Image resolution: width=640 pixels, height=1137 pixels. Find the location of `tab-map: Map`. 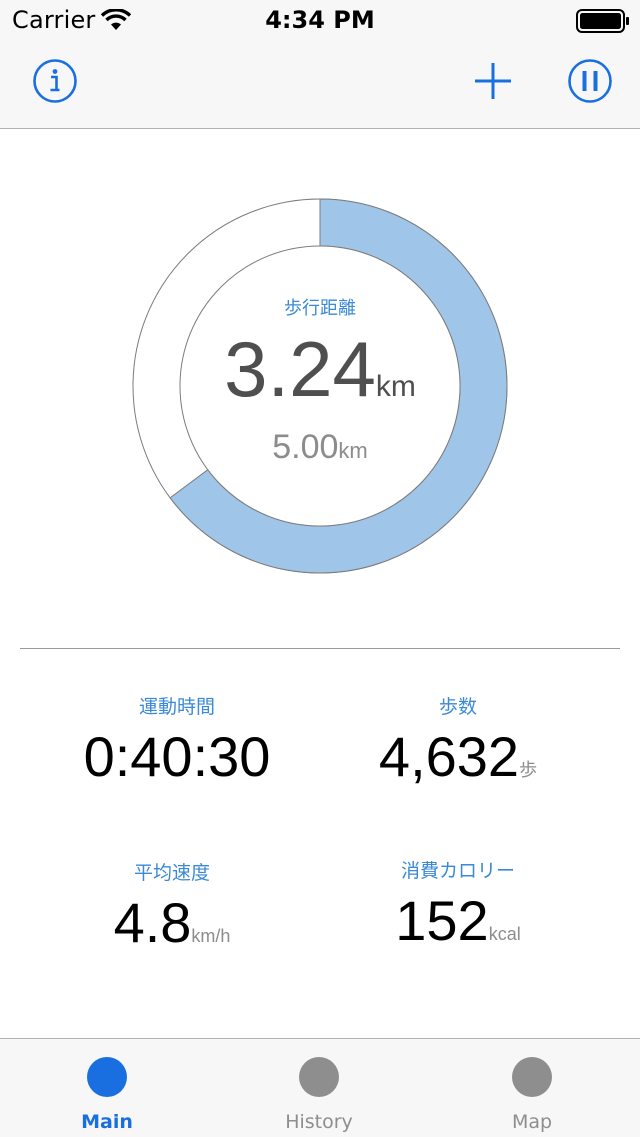

tab-map: Map is located at coordinates (532, 1088).